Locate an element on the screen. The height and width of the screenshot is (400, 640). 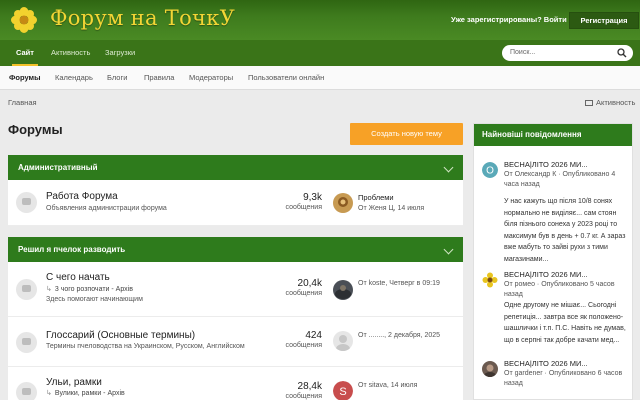
category-header: Решил я пчелок разводить is located at coordinates (235, 249).